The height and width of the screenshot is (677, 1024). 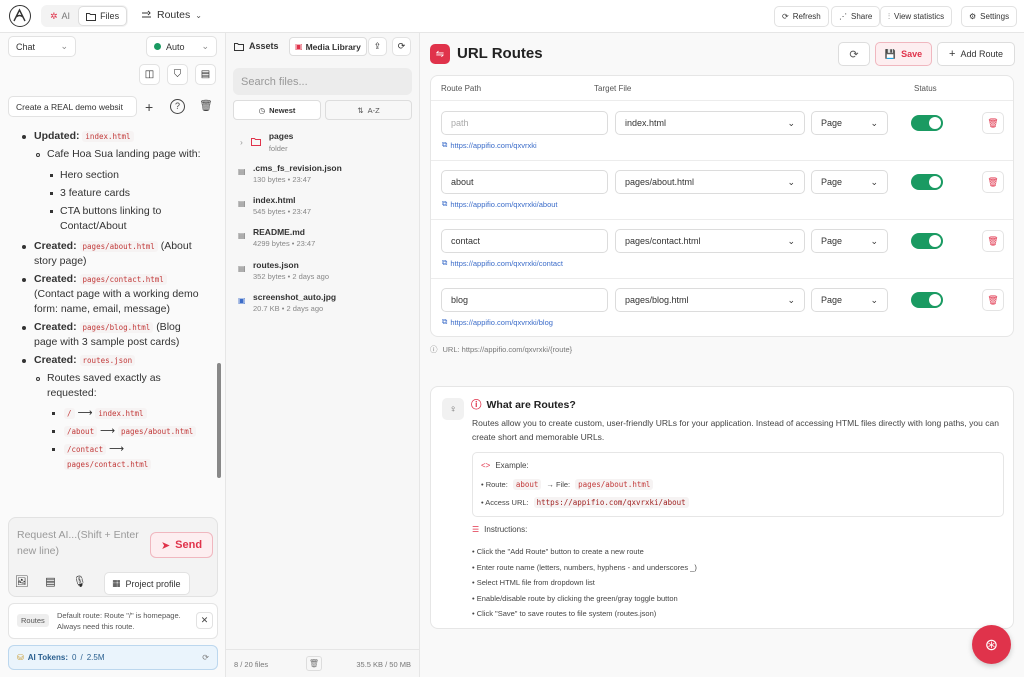 What do you see at coordinates (123, 279) in the screenshot?
I see `contact-file: pages/contact.html` at bounding box center [123, 279].